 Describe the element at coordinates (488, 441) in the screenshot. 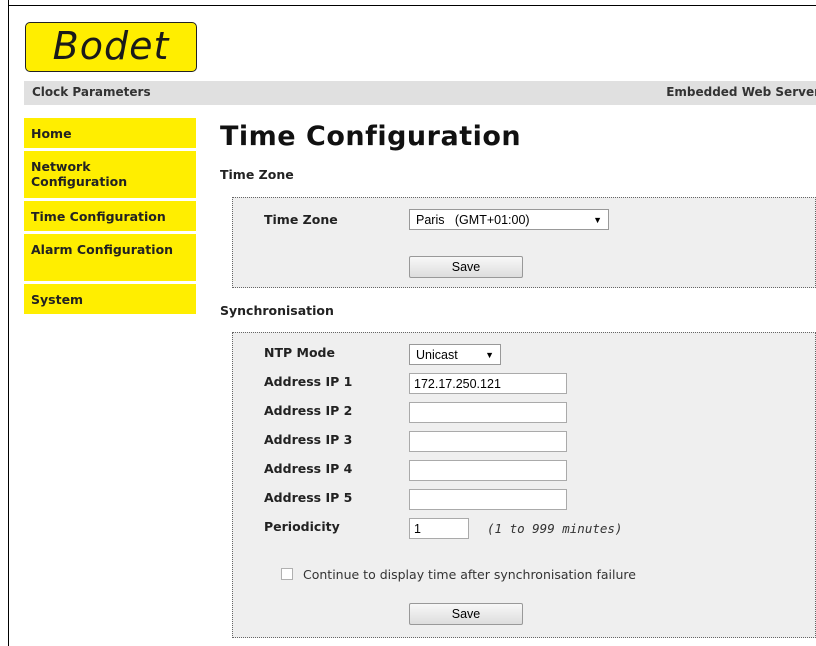

I see `address-ip-3-input` at that location.